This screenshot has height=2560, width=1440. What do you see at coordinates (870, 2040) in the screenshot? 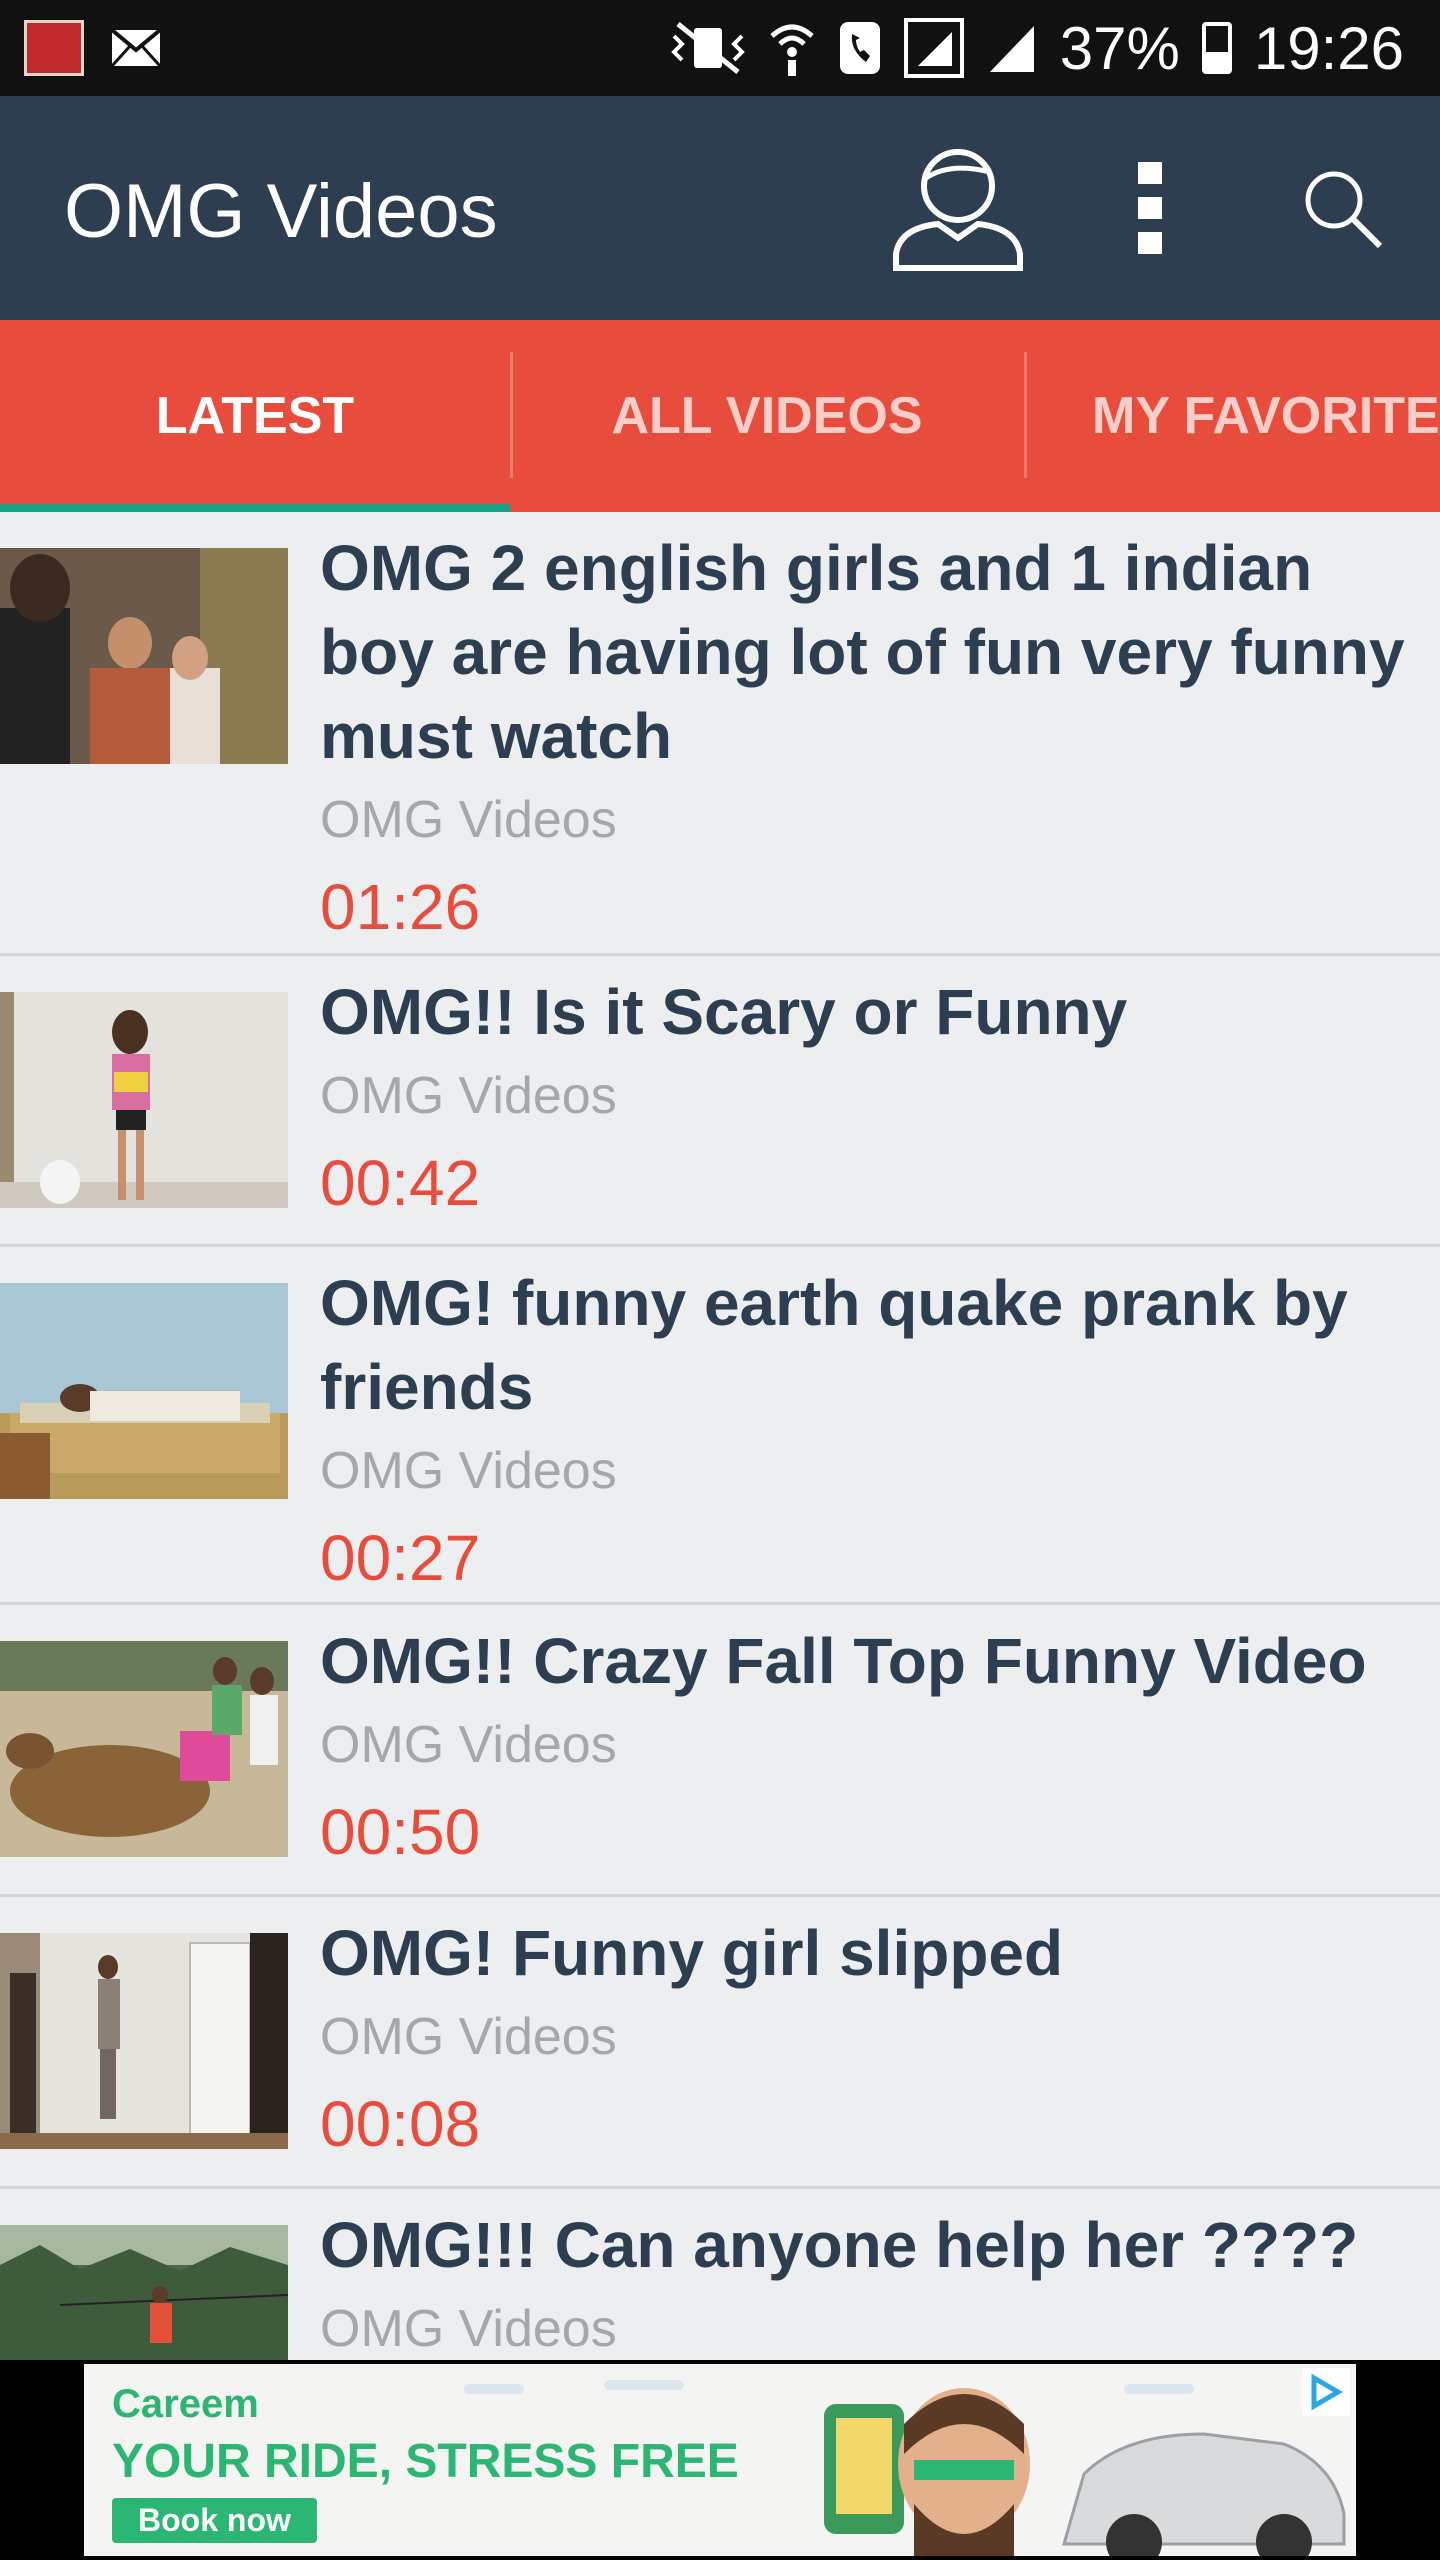
I see `video-info: OMG! Funny girl slipped OMG Videos 00:08` at bounding box center [870, 2040].